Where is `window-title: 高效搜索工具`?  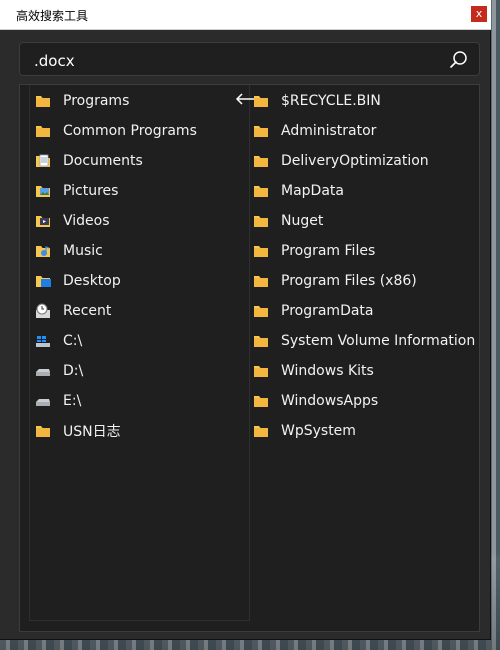
window-title: 高效搜索工具 is located at coordinates (52, 16).